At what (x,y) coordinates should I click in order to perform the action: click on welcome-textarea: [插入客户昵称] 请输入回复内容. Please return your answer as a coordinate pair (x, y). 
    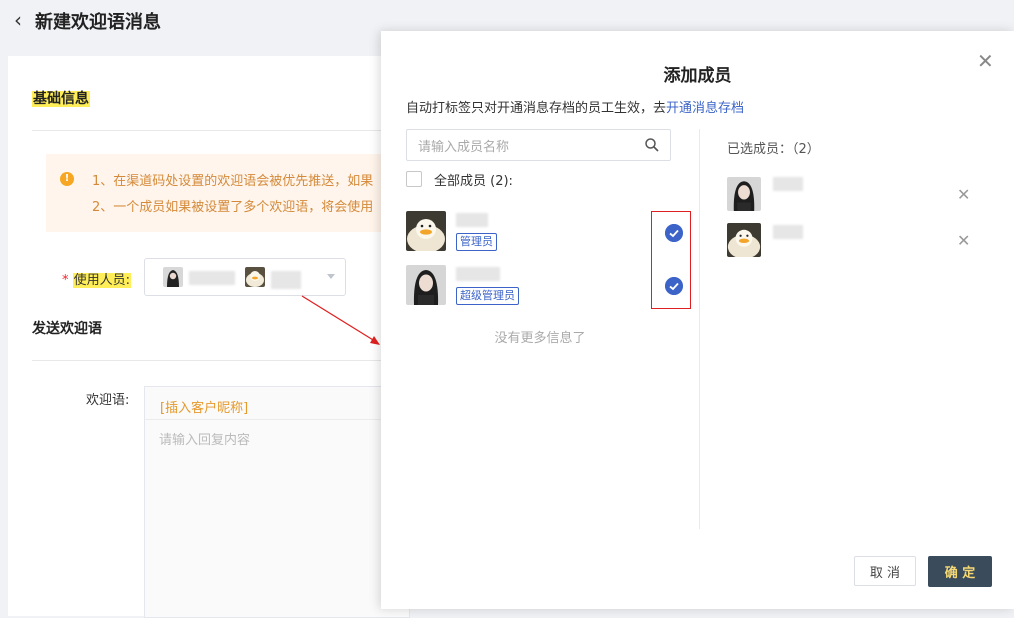
    Looking at the image, I should click on (277, 502).